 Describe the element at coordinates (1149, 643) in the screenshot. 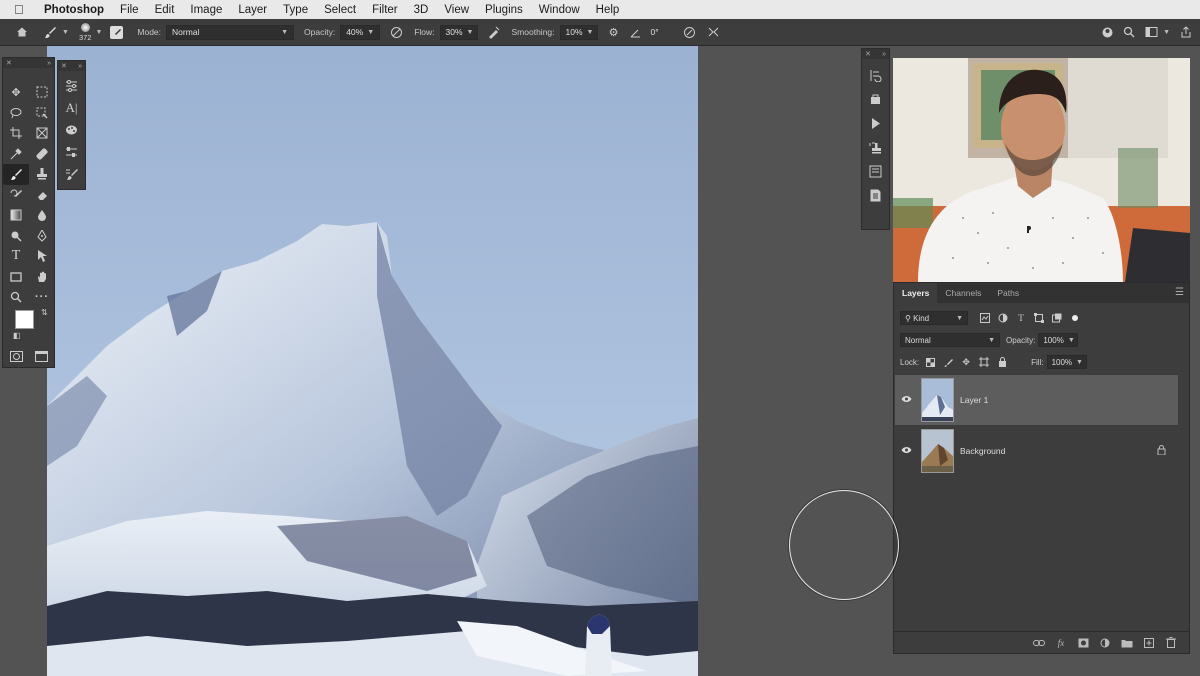

I see `new-layer-icon` at that location.